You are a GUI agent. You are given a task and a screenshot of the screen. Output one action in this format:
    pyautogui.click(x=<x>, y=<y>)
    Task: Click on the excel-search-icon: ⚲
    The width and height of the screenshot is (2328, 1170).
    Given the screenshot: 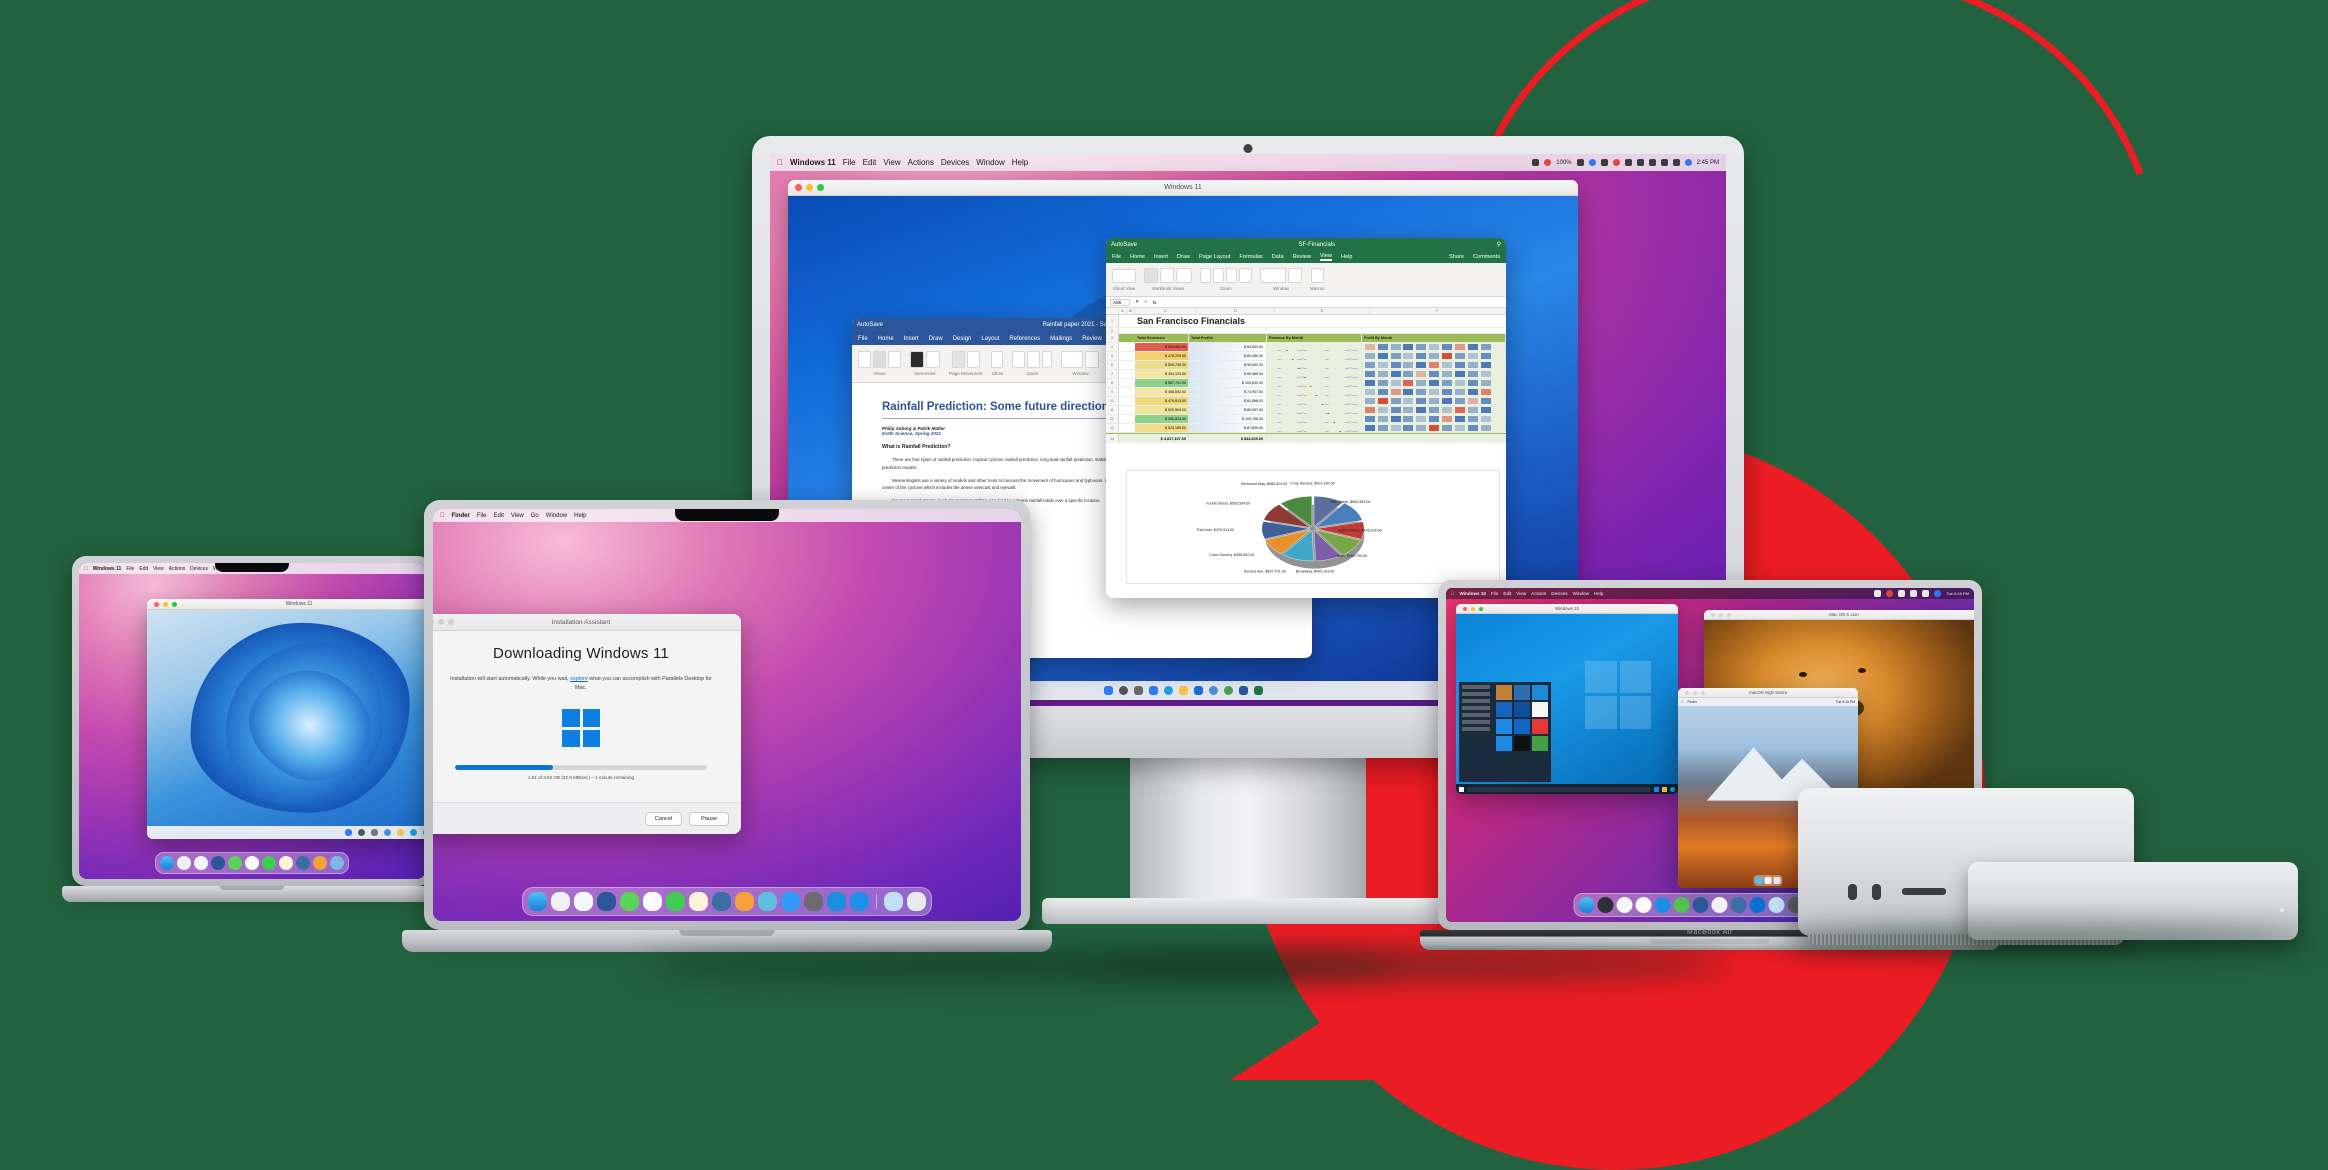 What is the action you would take?
    pyautogui.click(x=1499, y=244)
    